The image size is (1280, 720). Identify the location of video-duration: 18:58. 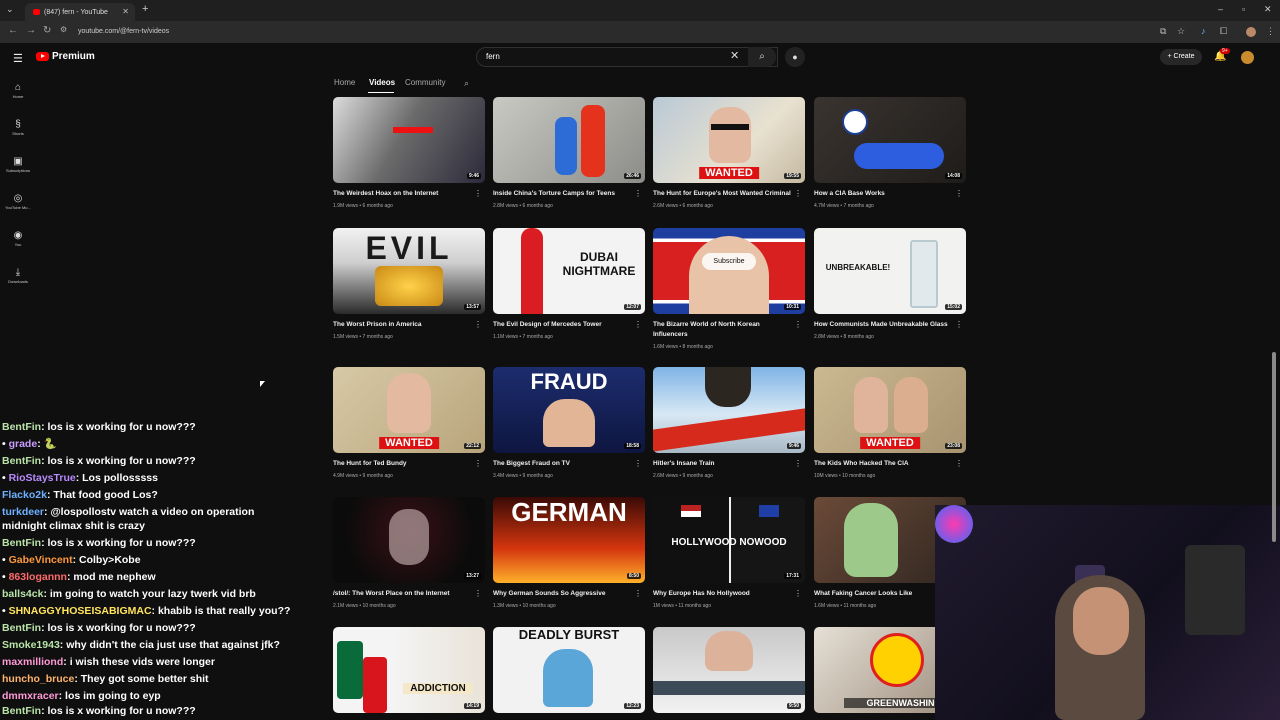
(632, 446).